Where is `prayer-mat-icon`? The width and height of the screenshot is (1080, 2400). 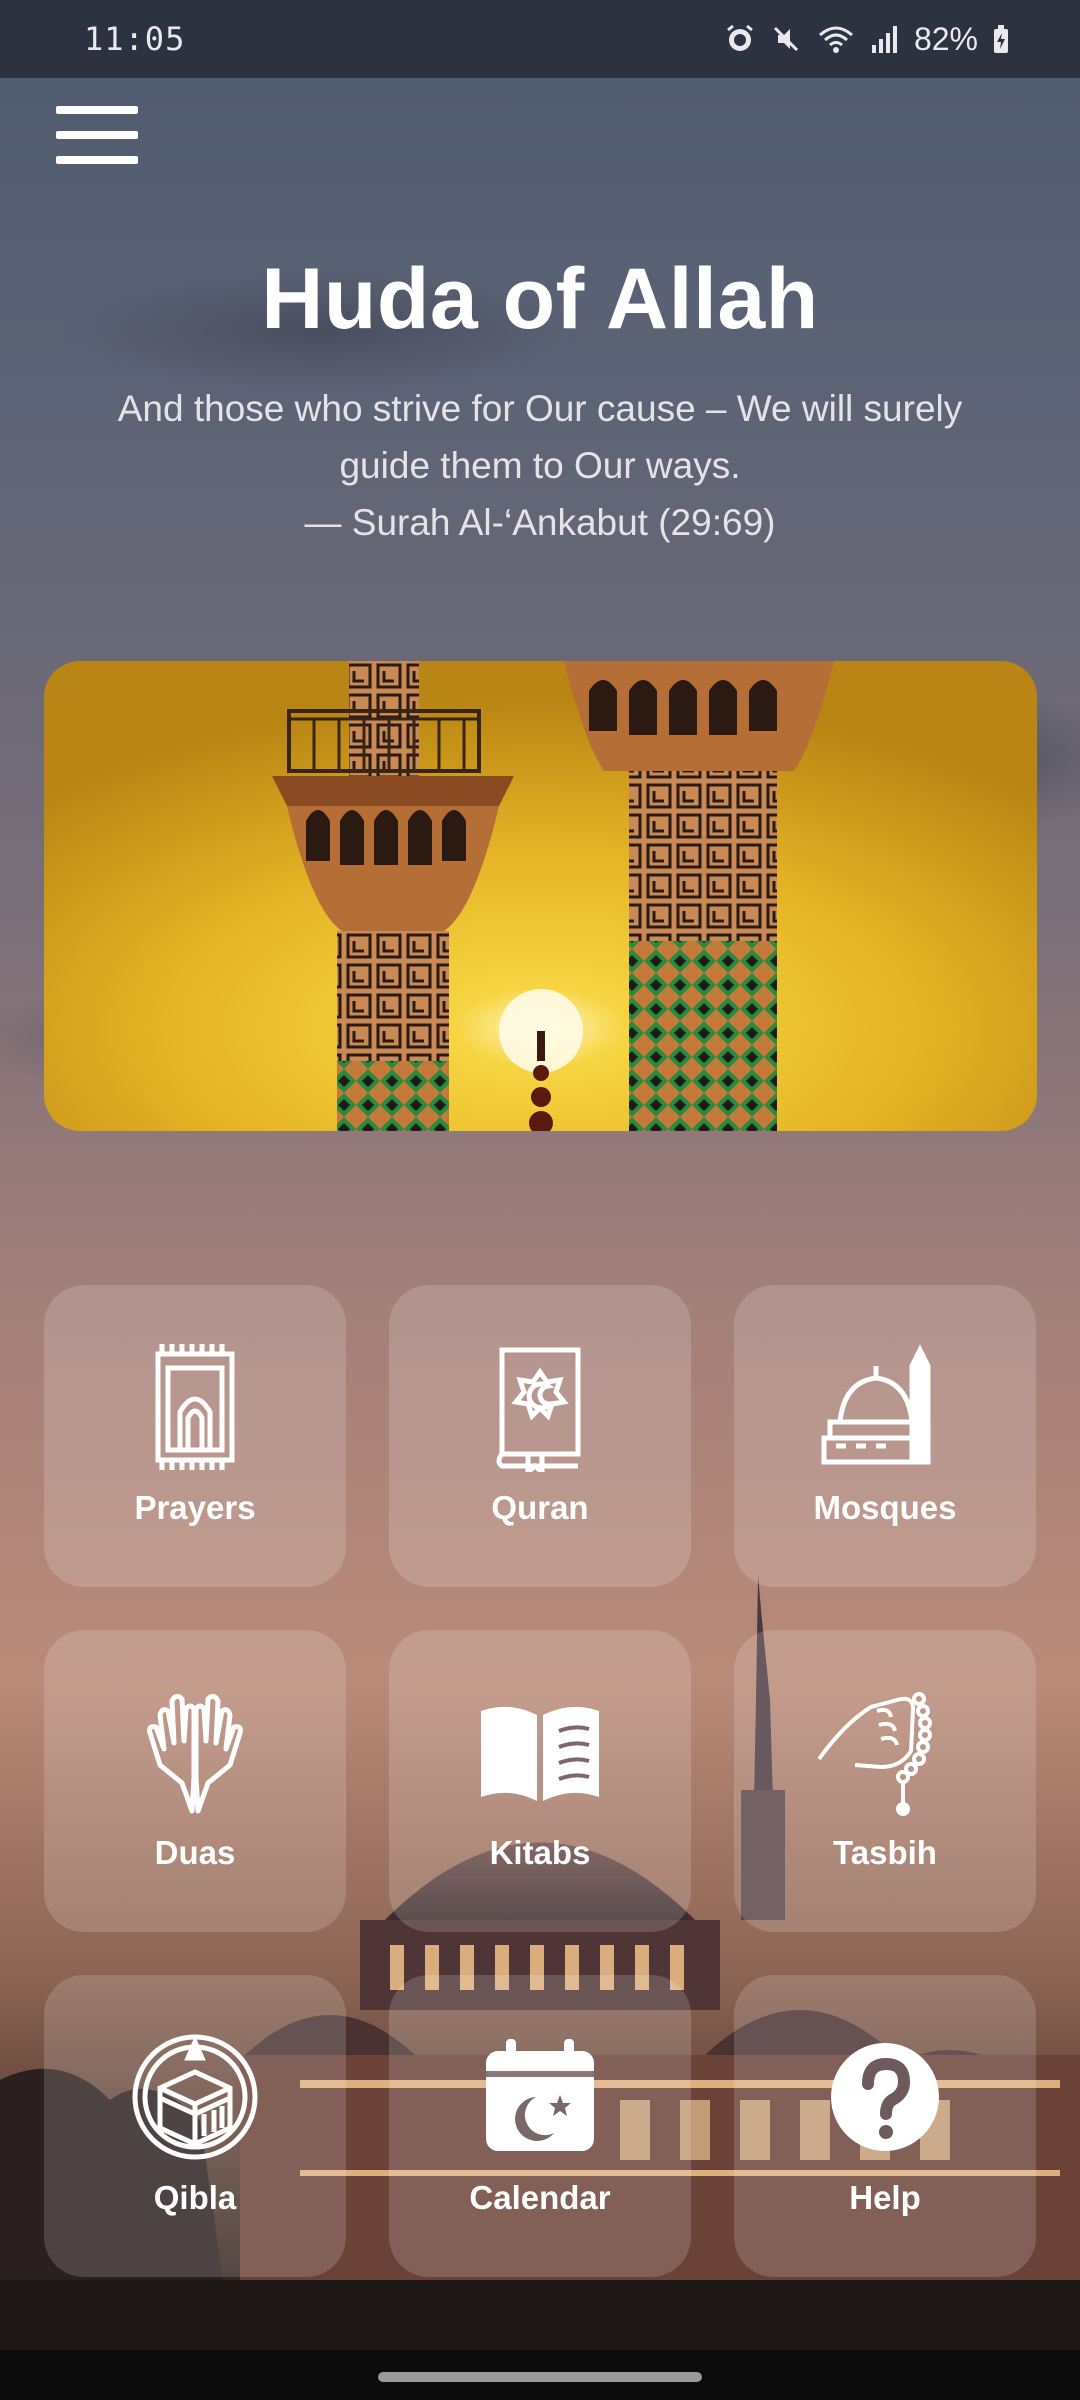
prayer-mat-icon is located at coordinates (195, 1407).